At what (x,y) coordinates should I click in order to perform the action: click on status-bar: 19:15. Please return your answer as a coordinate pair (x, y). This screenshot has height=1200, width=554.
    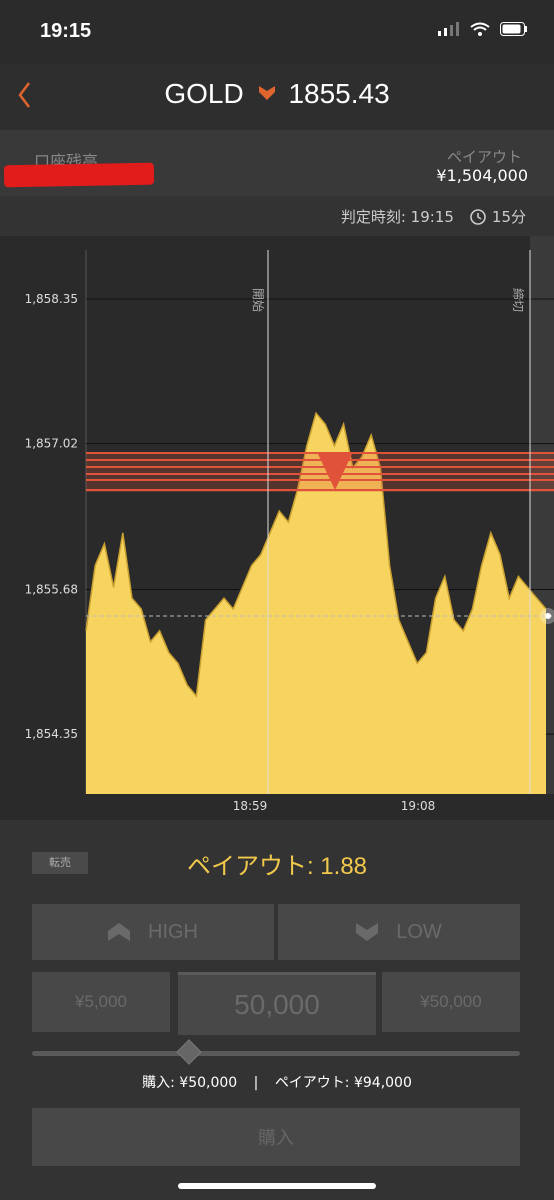
    Looking at the image, I should click on (277, 32).